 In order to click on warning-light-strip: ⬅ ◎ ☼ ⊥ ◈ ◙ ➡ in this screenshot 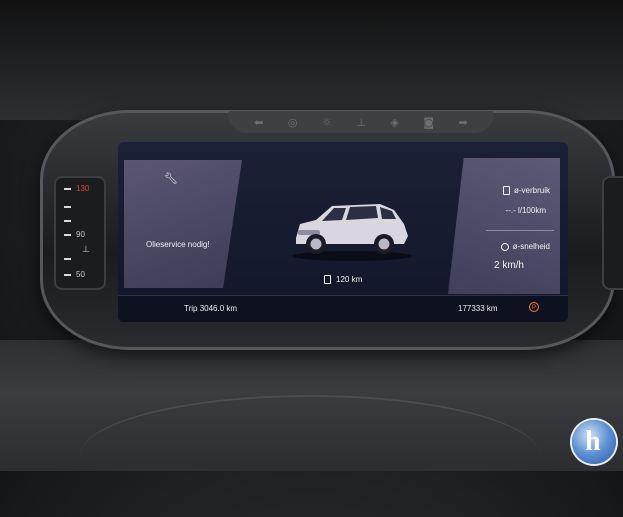, I will do `click(361, 122)`.